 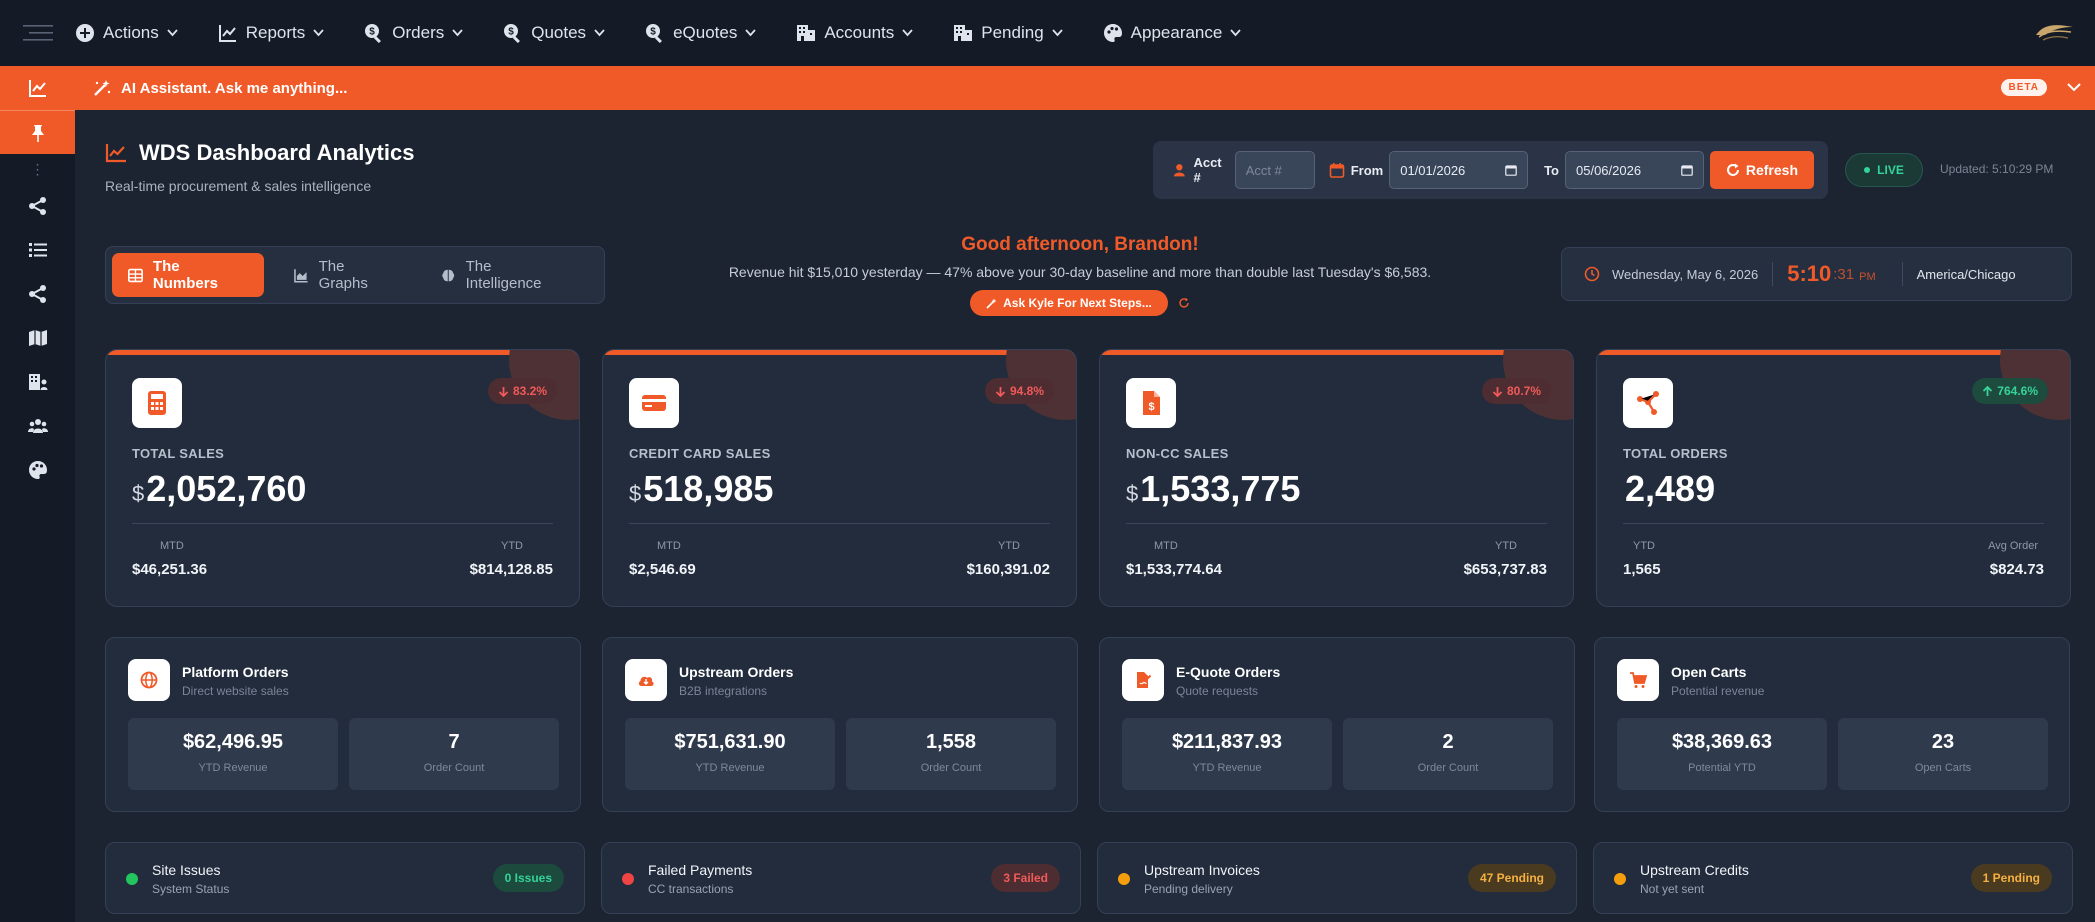 I want to click on nav-reports-label: Reports, so click(x=275, y=32).